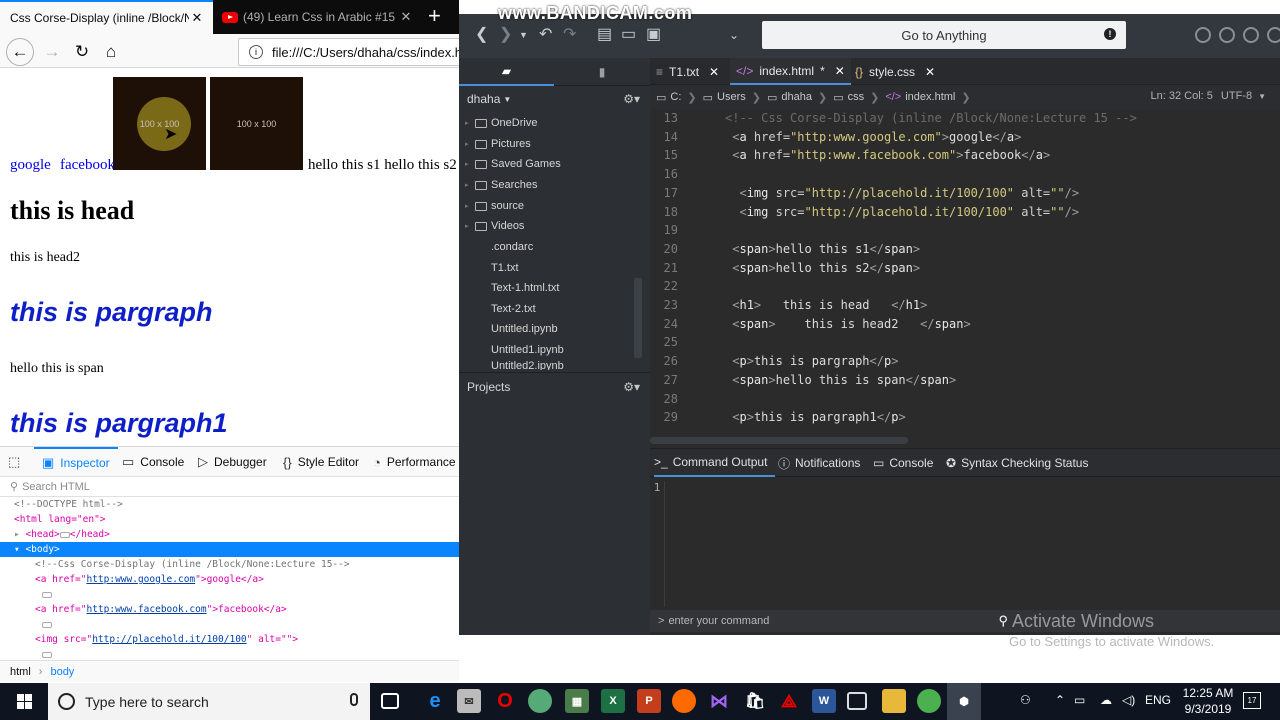  Describe the element at coordinates (514, 350) in the screenshot. I see `file-item: Untitled1.ipynb` at that location.